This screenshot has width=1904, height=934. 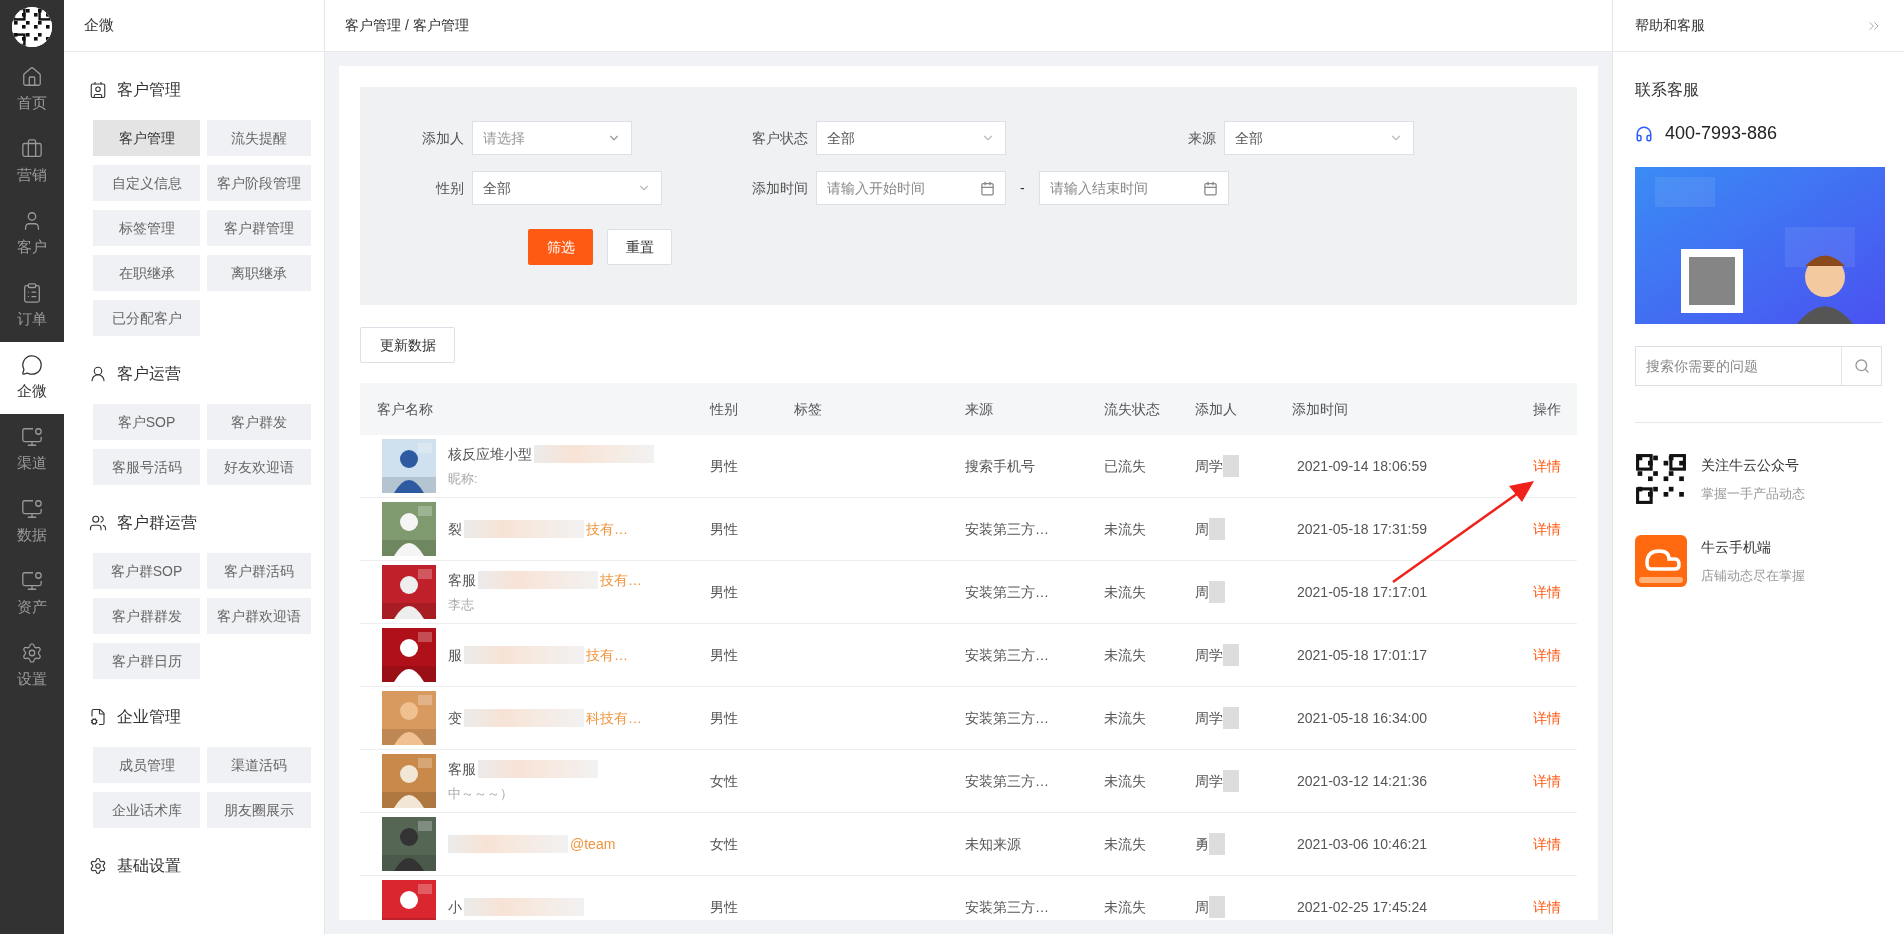 What do you see at coordinates (146, 138) in the screenshot?
I see `menu-item: 客户管理` at bounding box center [146, 138].